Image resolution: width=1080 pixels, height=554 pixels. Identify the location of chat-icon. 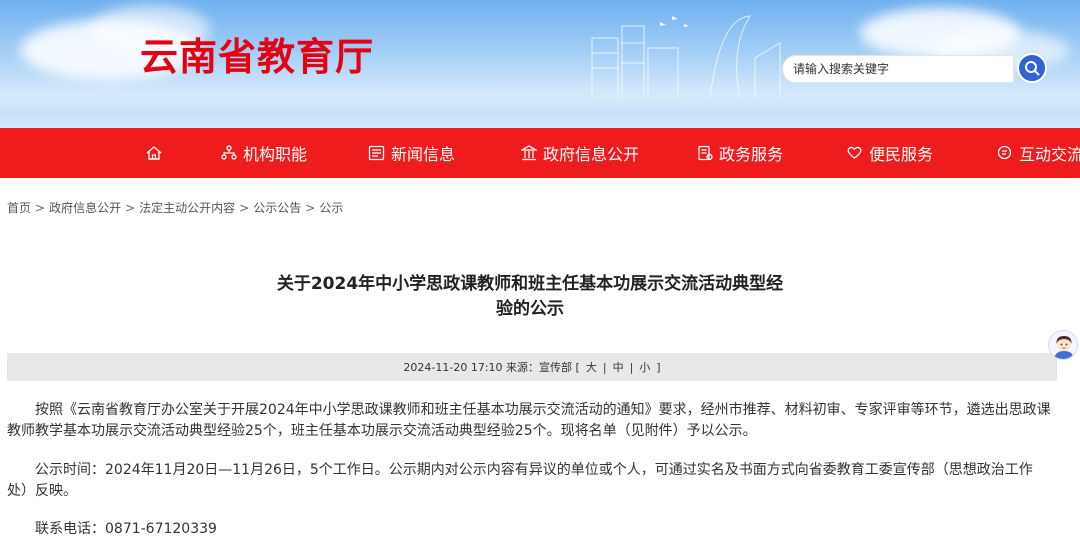
(1004, 152).